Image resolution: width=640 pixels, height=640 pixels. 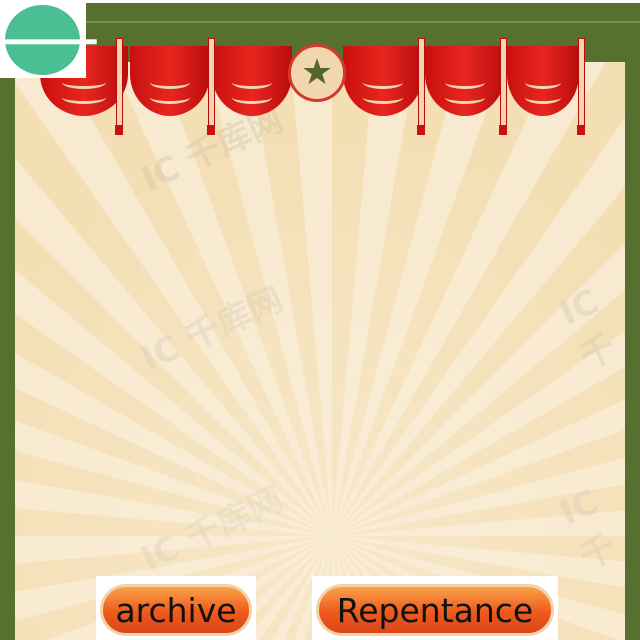 I want to click on repentance-button: Repentance, so click(x=435, y=610).